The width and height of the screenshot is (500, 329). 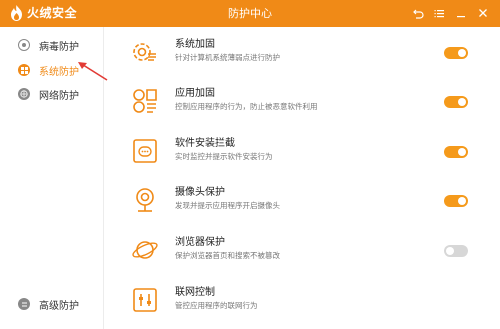 What do you see at coordinates (195, 44) in the screenshot?
I see `feature-name: 系统加固` at bounding box center [195, 44].